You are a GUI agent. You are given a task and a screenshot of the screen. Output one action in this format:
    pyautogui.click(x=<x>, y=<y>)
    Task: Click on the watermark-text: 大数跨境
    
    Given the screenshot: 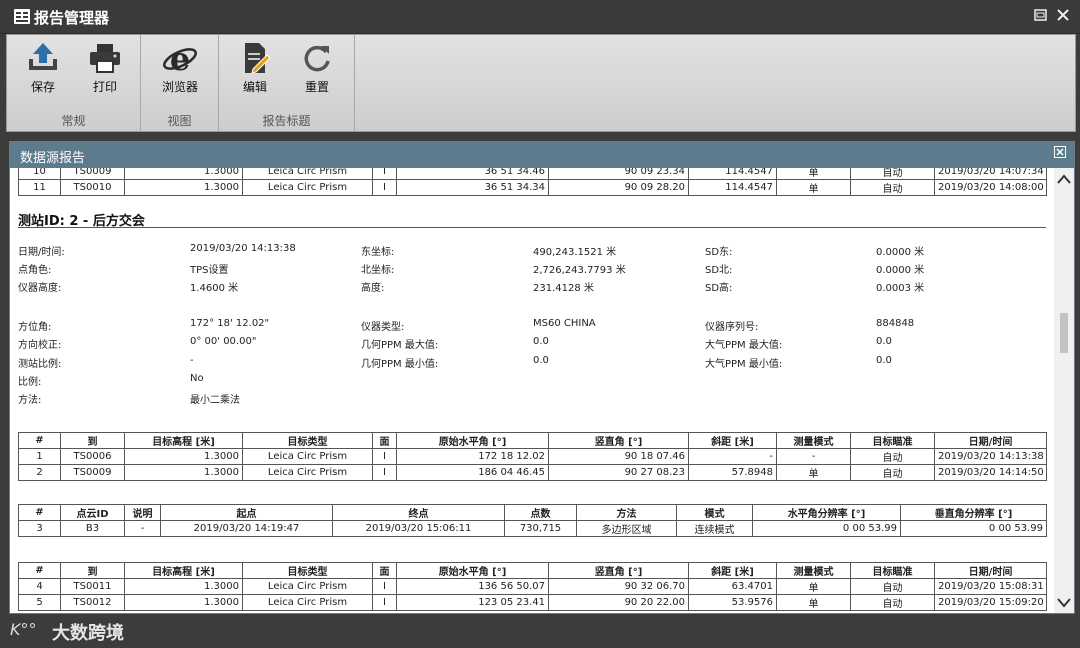 What is the action you would take?
    pyautogui.click(x=88, y=633)
    